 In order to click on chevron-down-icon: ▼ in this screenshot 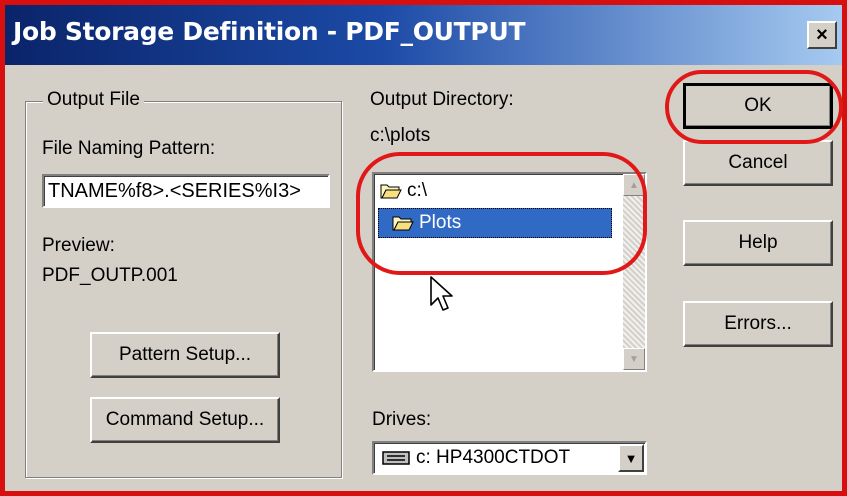, I will do `click(631, 458)`.